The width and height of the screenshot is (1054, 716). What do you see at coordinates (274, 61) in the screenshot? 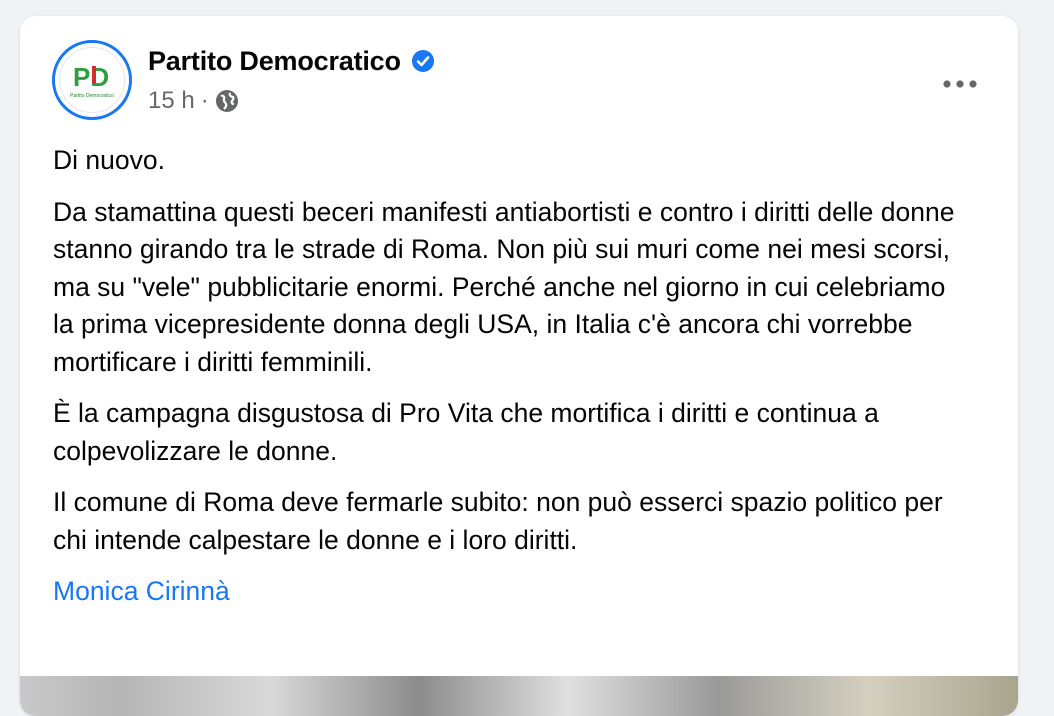
I see `page-name-link: Partito Democratico` at bounding box center [274, 61].